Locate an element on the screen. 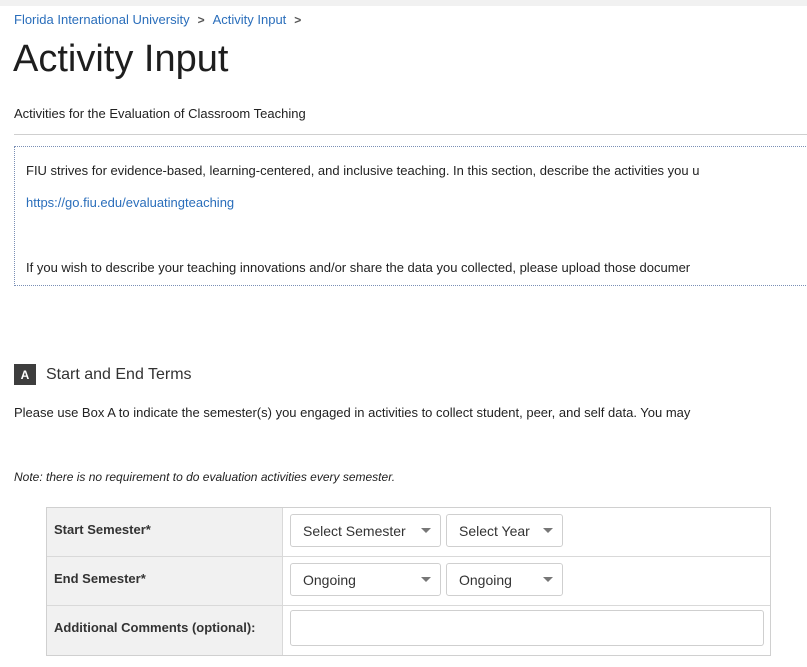 This screenshot has width=807, height=667. end-year-value: Ongoing is located at coordinates (485, 579).